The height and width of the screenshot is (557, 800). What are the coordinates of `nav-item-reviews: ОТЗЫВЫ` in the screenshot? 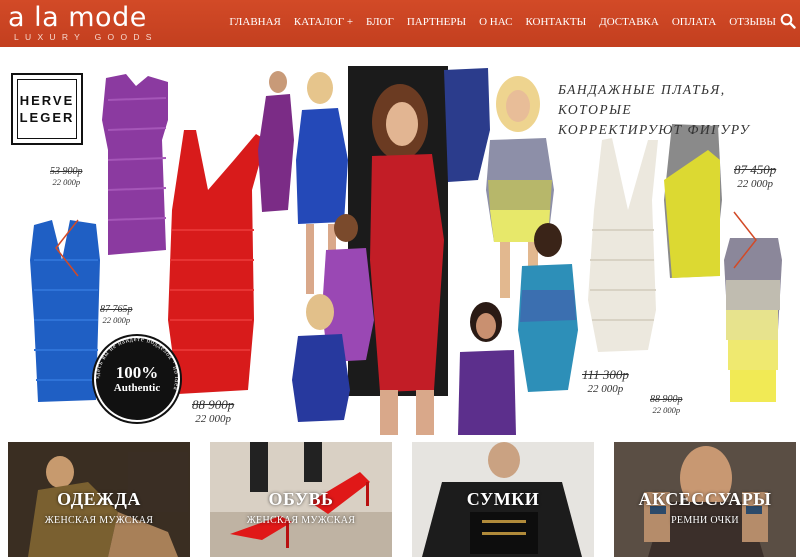 It's located at (752, 22).